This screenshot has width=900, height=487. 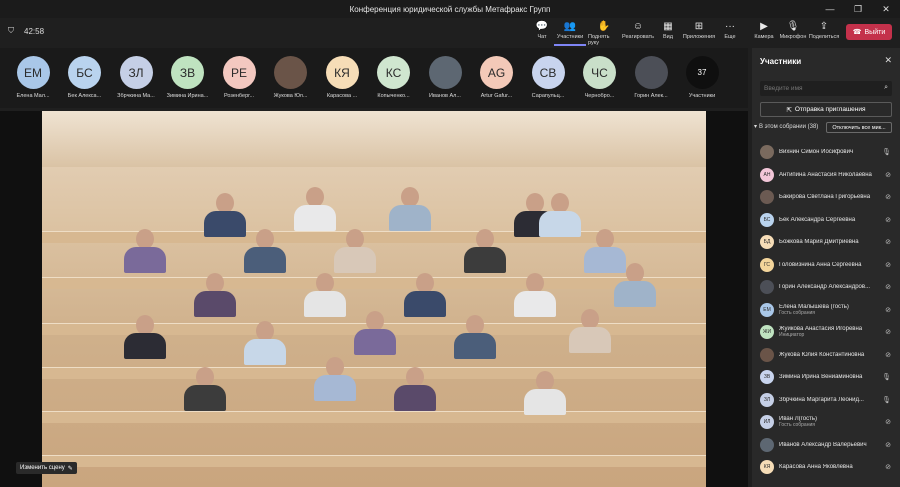 What do you see at coordinates (239, 72) in the screenshot?
I see `avatar: РЕ` at bounding box center [239, 72].